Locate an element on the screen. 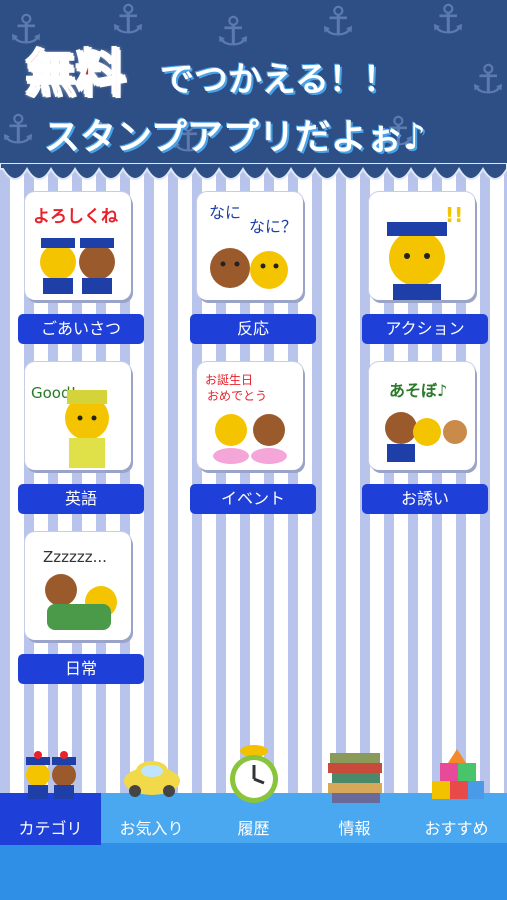 Image resolution: width=507 pixels, height=900 pixels. tab-favorites: お気入り is located at coordinates (151, 795).